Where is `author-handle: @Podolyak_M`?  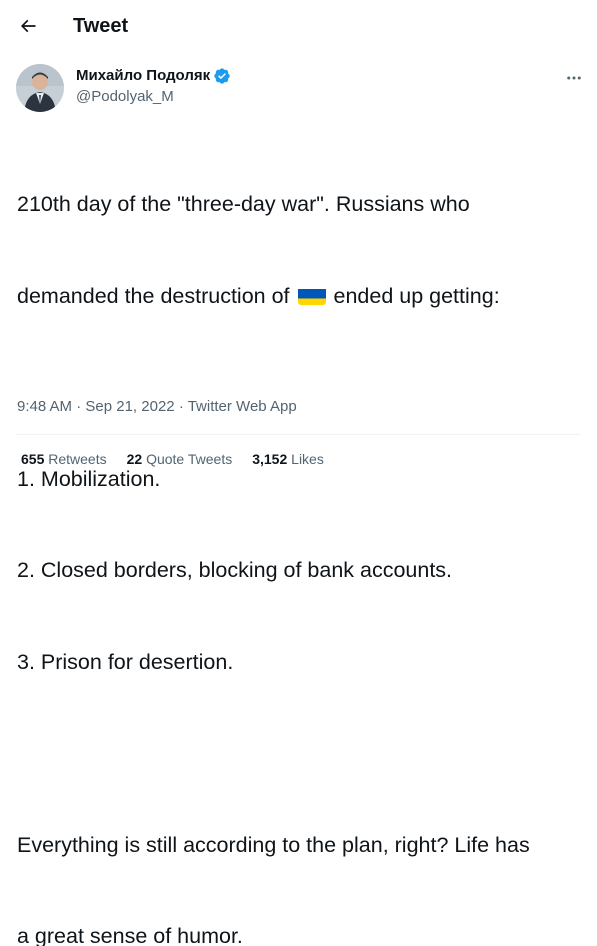
author-handle: @Podolyak_M is located at coordinates (125, 97).